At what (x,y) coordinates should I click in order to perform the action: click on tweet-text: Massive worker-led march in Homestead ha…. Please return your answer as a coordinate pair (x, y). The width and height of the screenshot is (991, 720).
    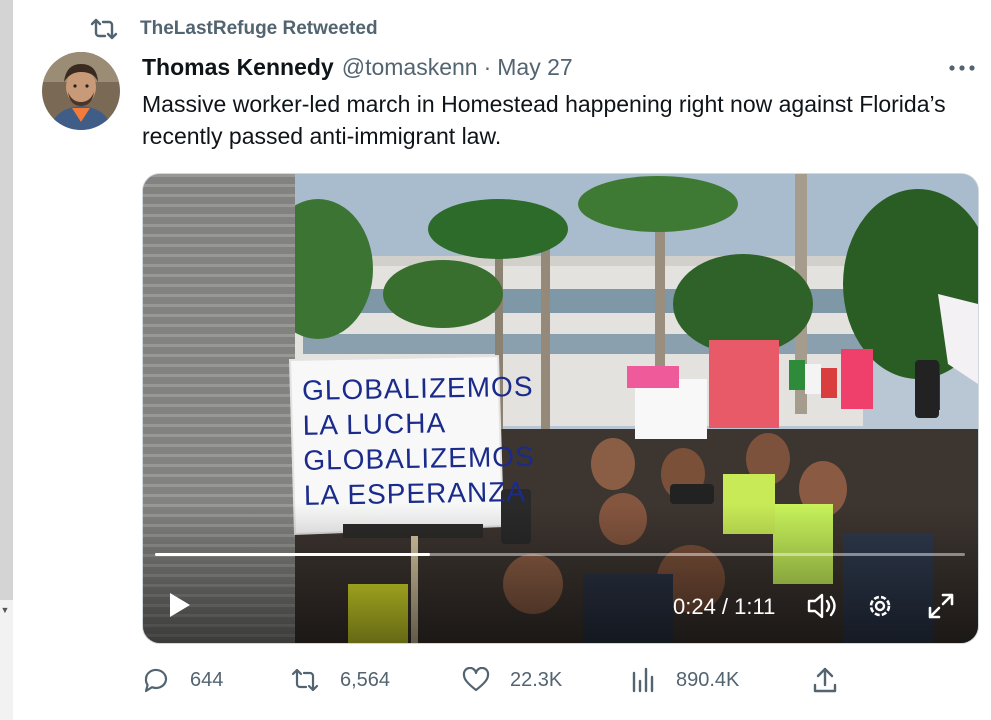
    Looking at the image, I should click on (544, 120).